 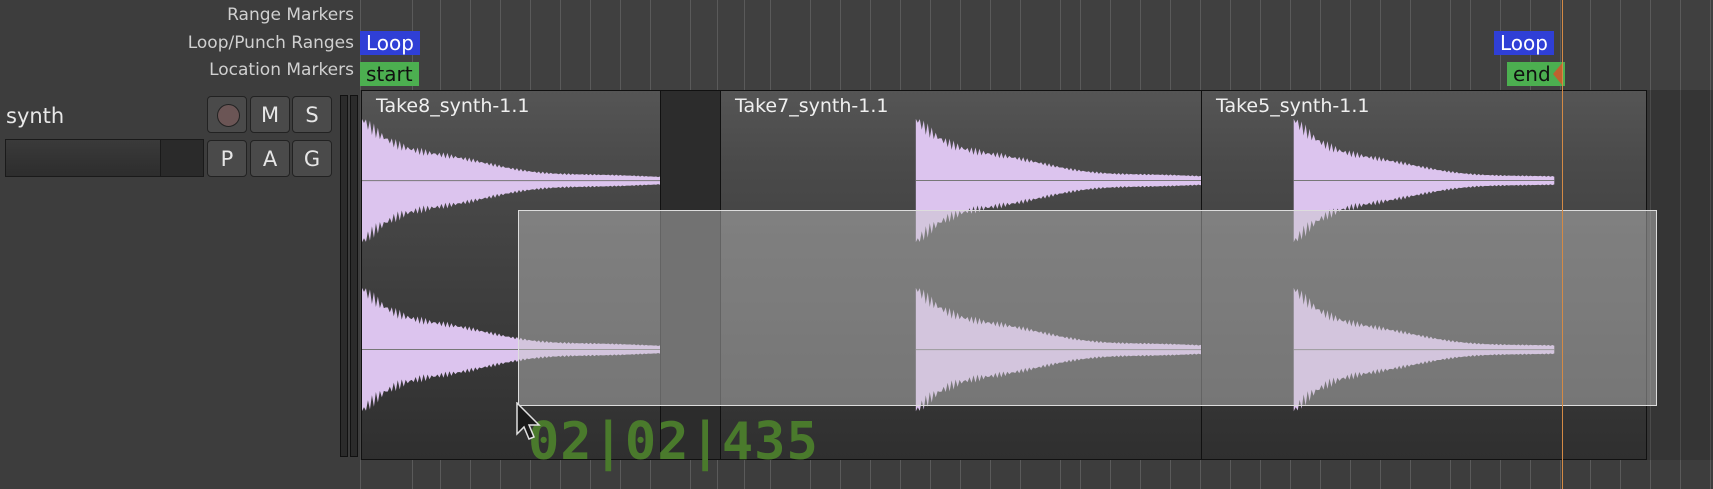 What do you see at coordinates (1036, 45) in the screenshot?
I see `ruler-area: Loop Loop start end` at bounding box center [1036, 45].